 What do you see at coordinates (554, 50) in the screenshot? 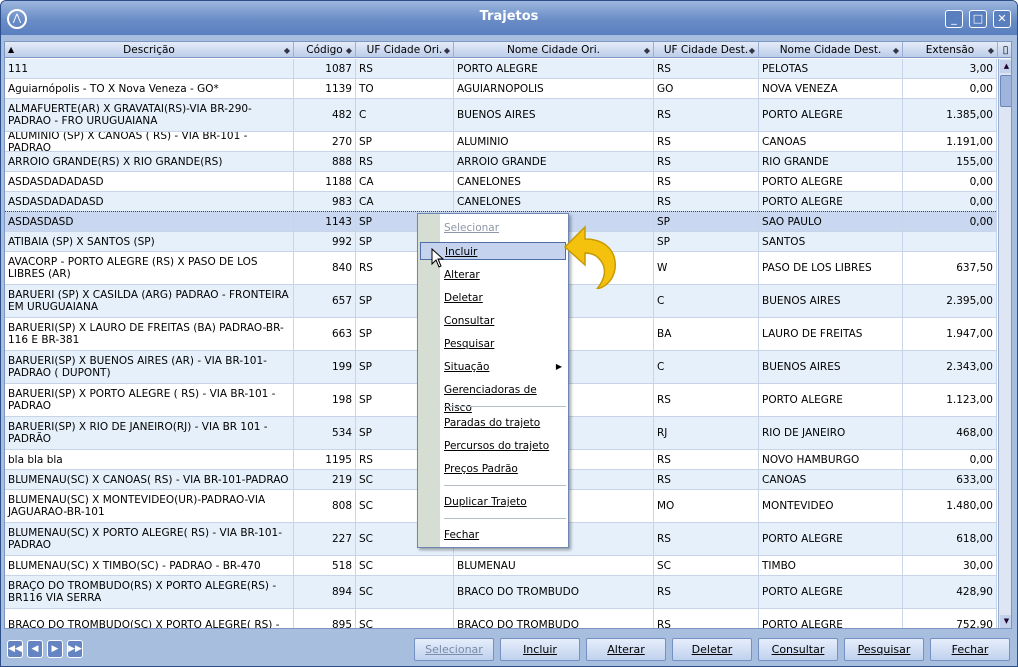
I see `header-nome-cidade-ori: Nome Cidade Ori. ◆` at bounding box center [554, 50].